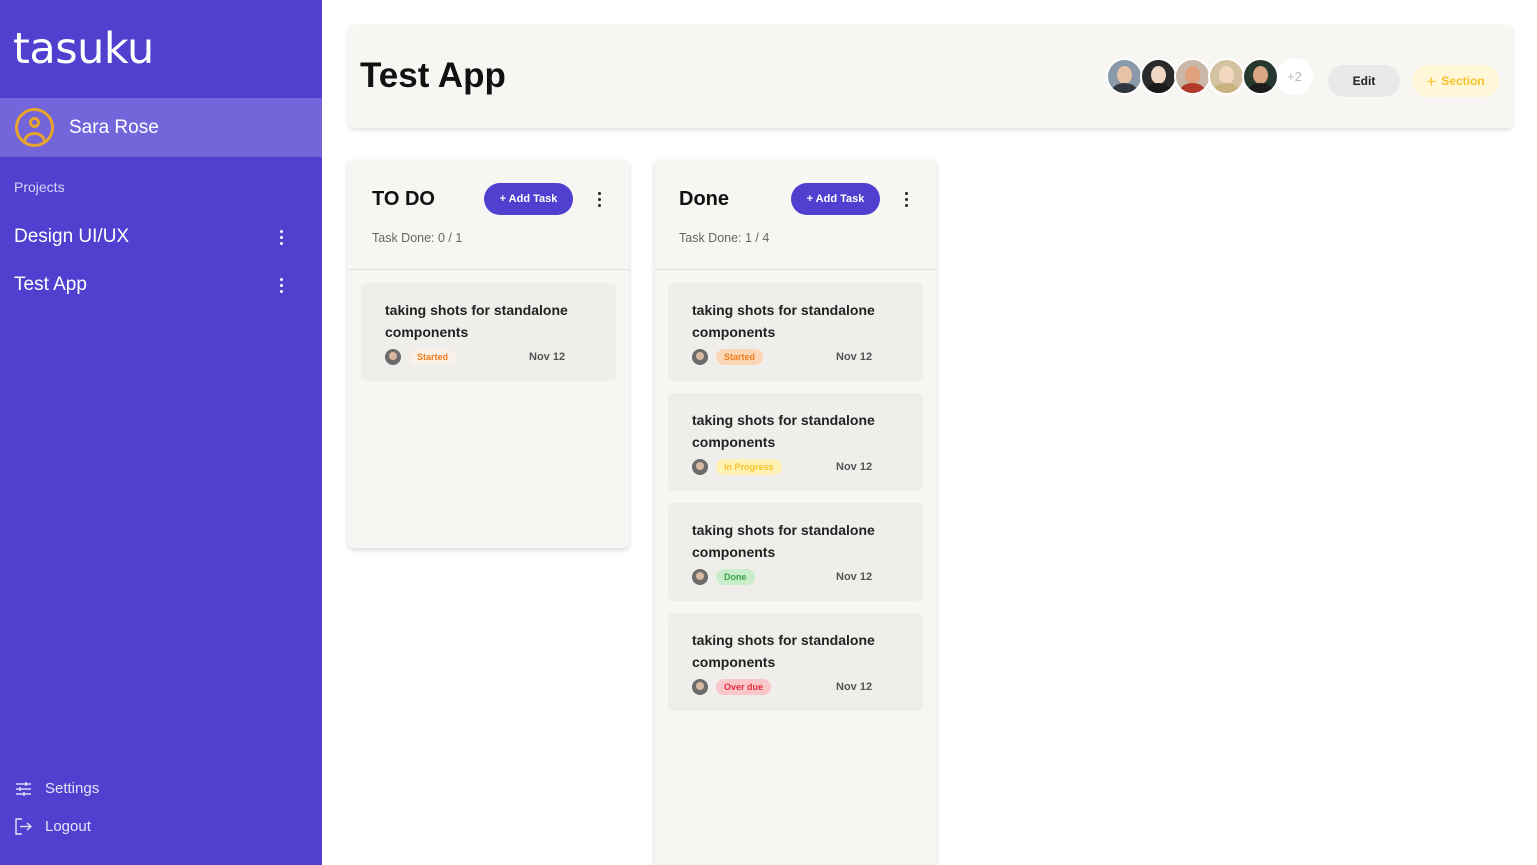 The image size is (1537, 865). I want to click on settings-label: Settings, so click(72, 788).